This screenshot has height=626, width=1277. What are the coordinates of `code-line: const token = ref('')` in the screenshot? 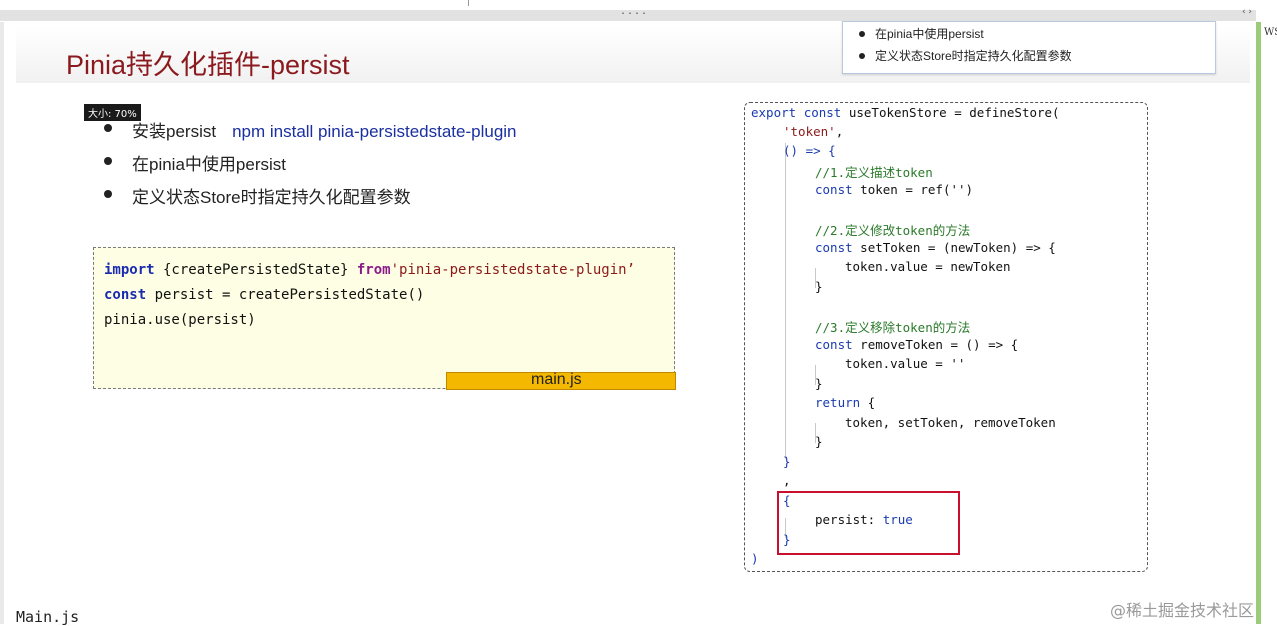 It's located at (894, 189).